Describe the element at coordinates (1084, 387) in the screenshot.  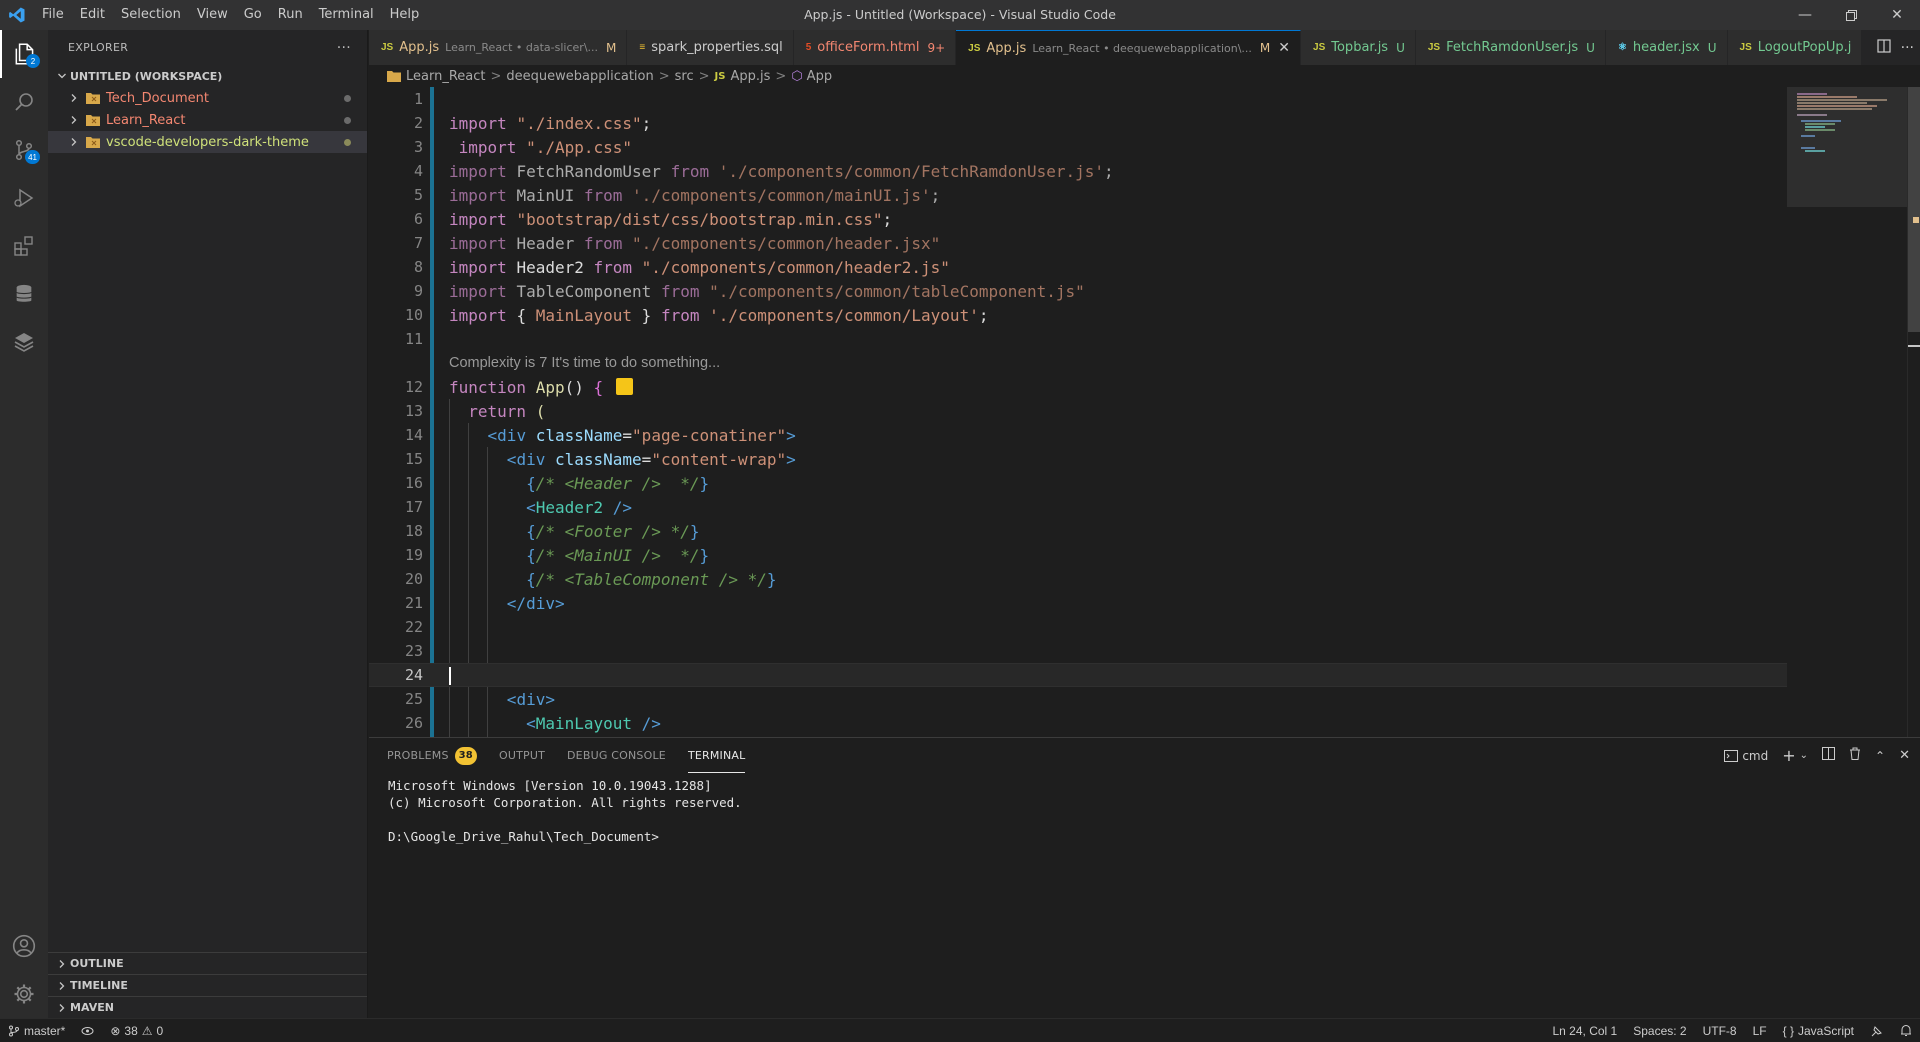
I see `code-line: 12 function App() {` at that location.